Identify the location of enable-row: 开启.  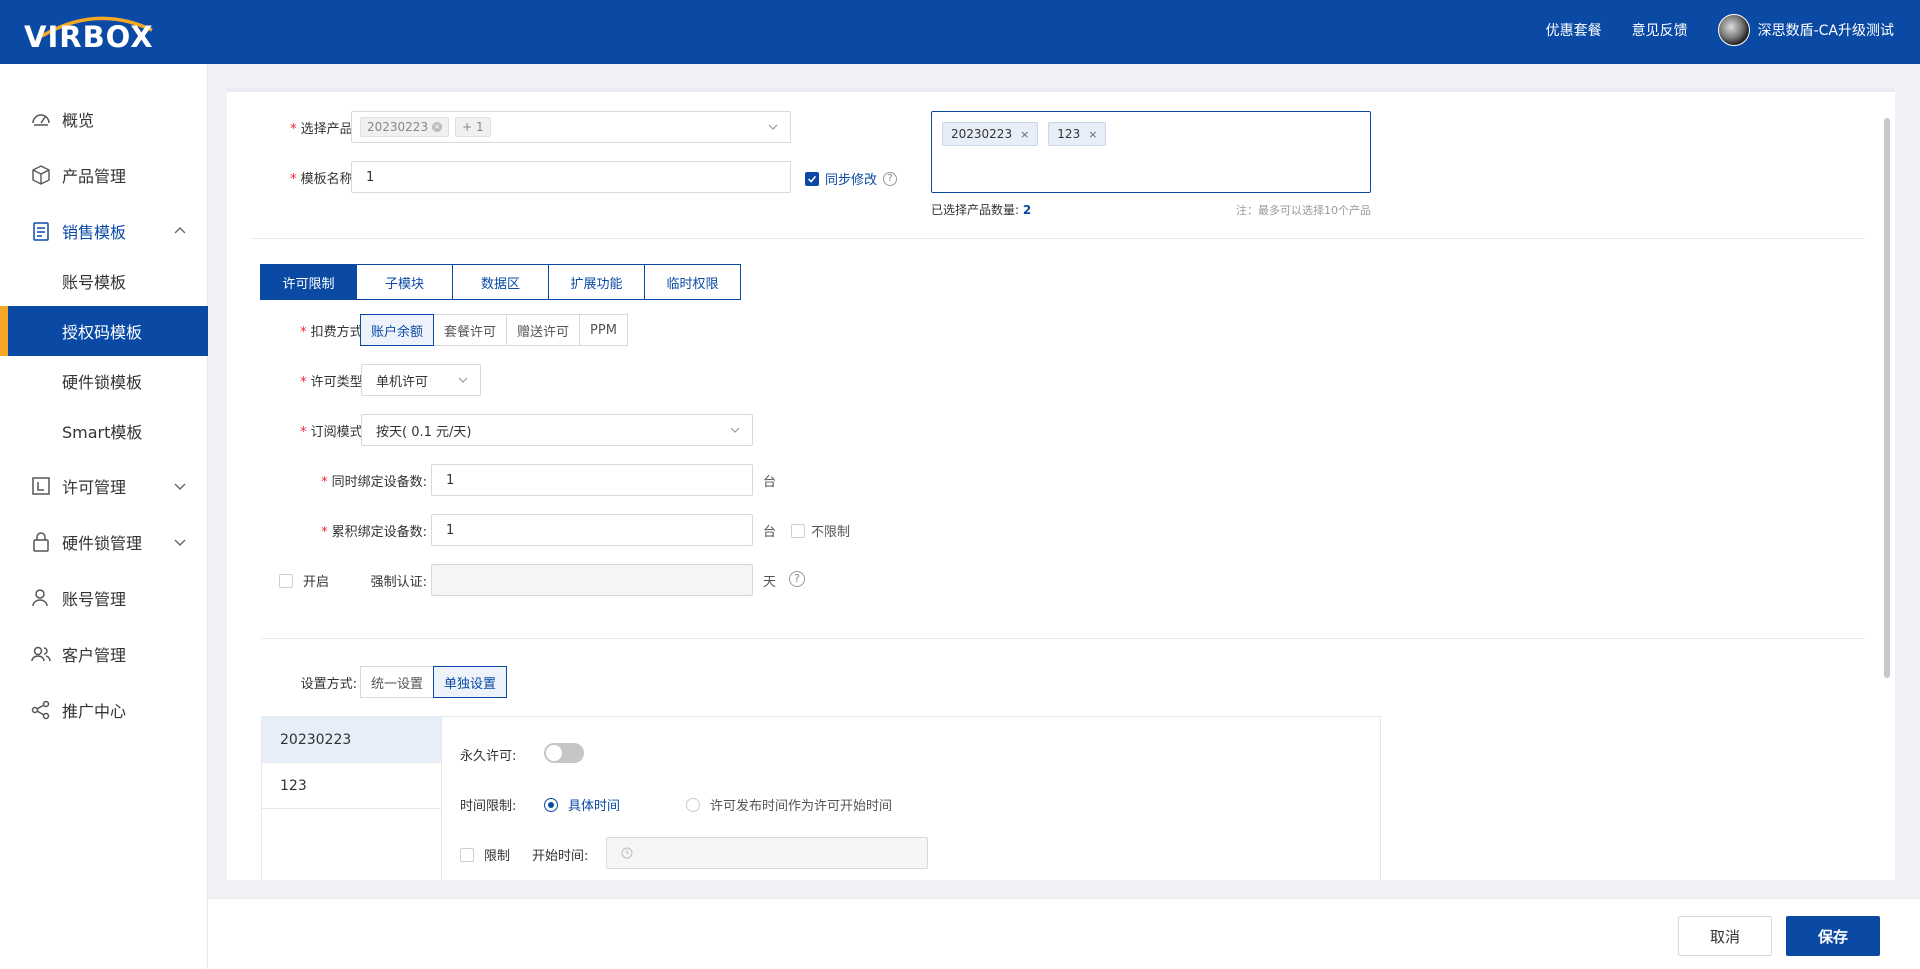
(304, 580).